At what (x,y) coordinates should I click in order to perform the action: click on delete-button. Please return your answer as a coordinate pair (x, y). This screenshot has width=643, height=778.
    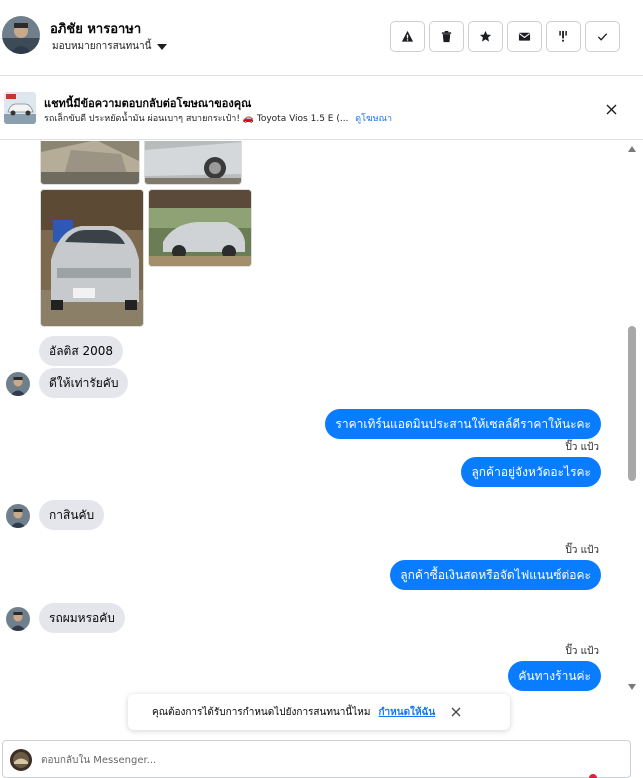
    Looking at the image, I should click on (446, 36).